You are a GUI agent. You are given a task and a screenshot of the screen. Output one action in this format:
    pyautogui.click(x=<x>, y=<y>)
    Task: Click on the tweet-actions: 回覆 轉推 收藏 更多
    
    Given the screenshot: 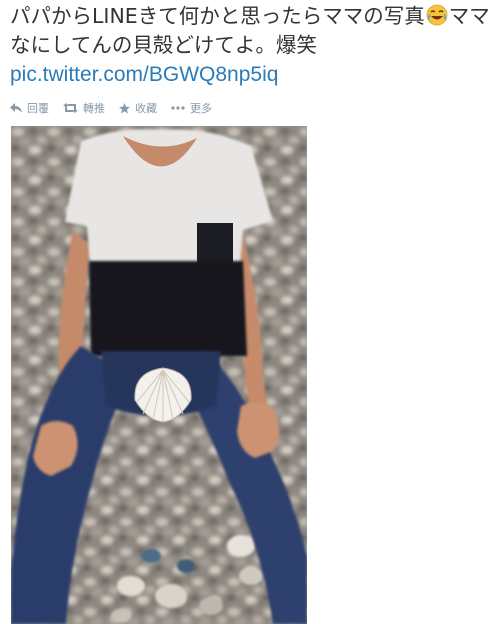 What is the action you would take?
    pyautogui.click(x=111, y=108)
    